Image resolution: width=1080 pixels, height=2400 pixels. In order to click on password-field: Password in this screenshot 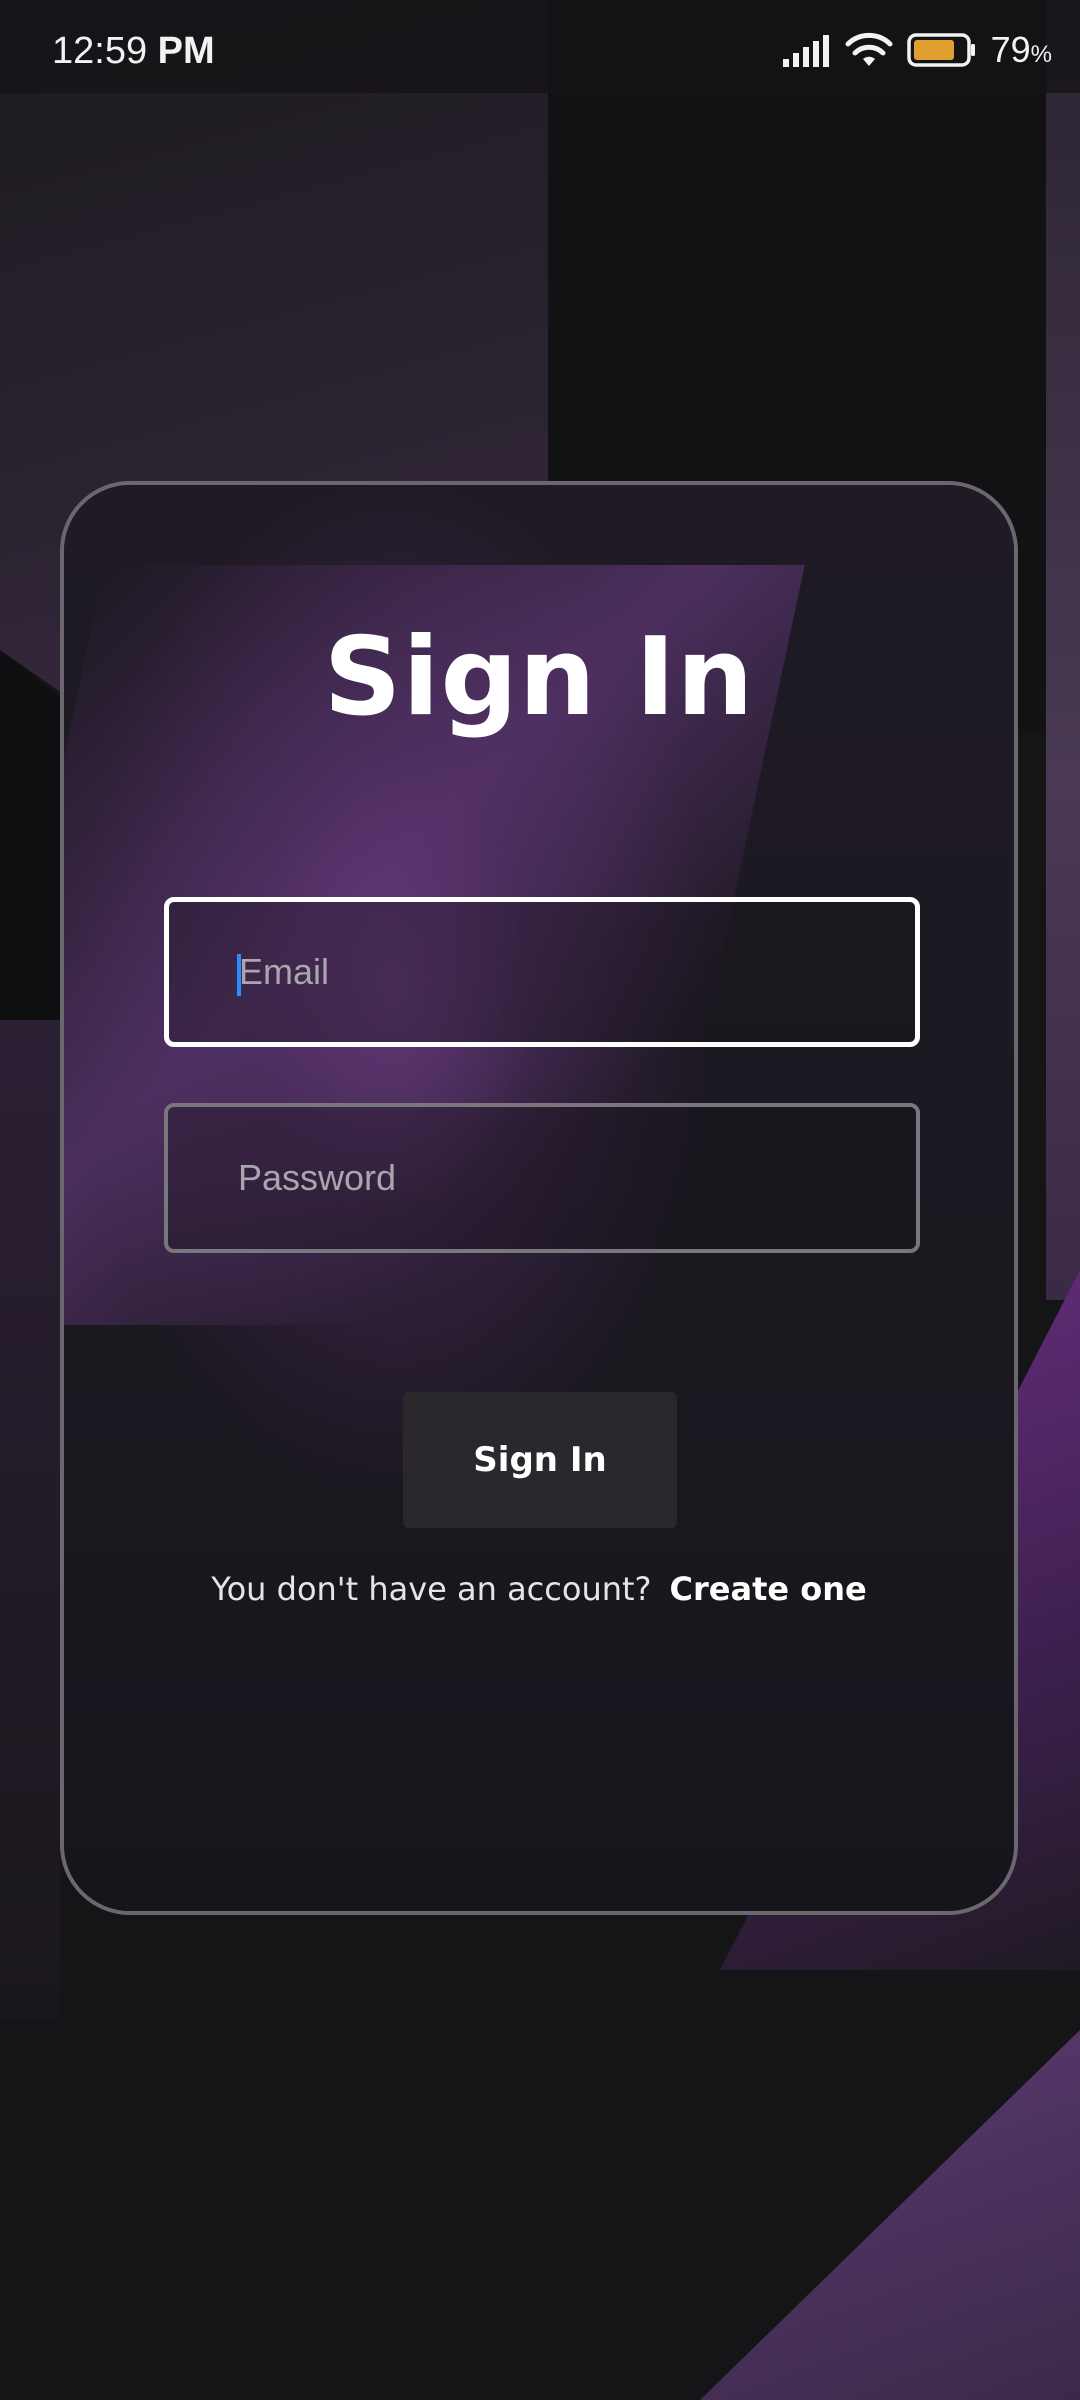, I will do `click(542, 1178)`.